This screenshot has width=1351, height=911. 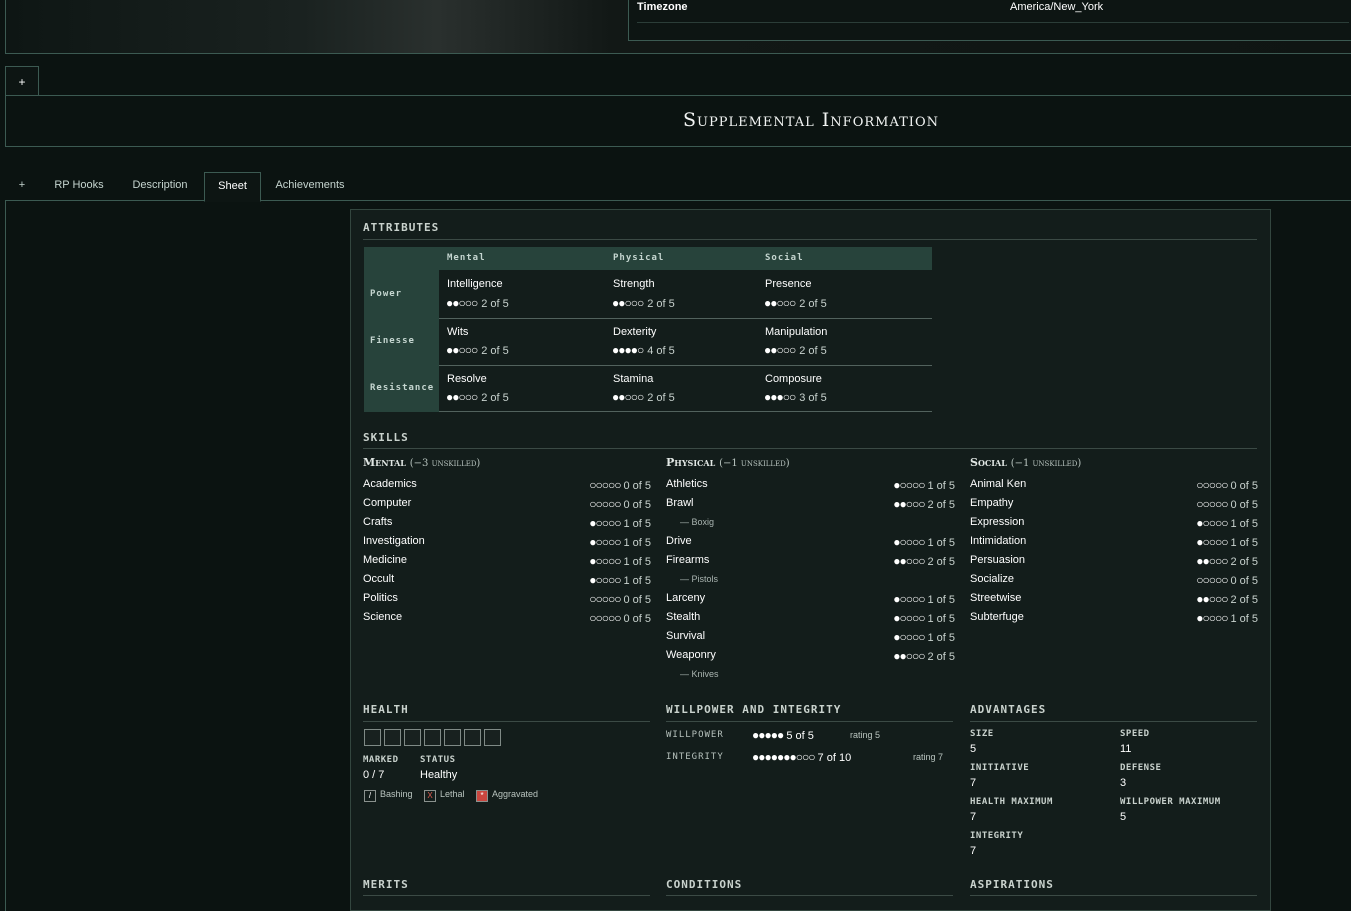 What do you see at coordinates (22, 186) in the screenshot?
I see `tab-add: +` at bounding box center [22, 186].